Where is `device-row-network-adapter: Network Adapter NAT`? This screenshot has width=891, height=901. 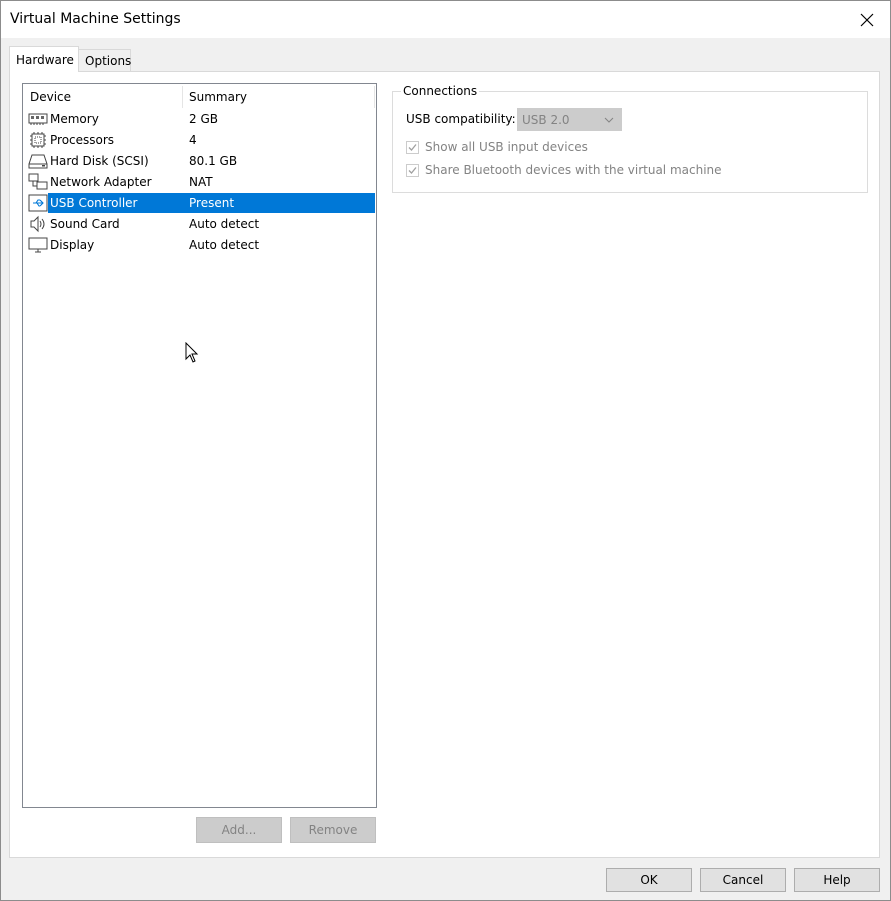 device-row-network-adapter: Network Adapter NAT is located at coordinates (199, 182).